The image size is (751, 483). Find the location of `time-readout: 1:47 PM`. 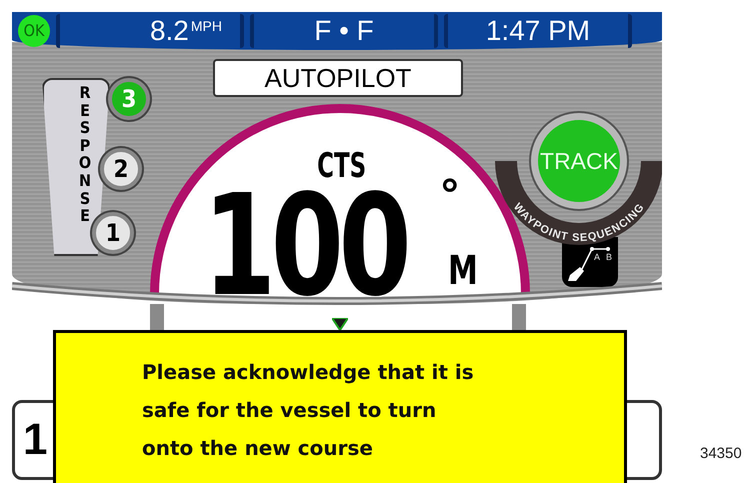

time-readout: 1:47 PM is located at coordinates (538, 31).